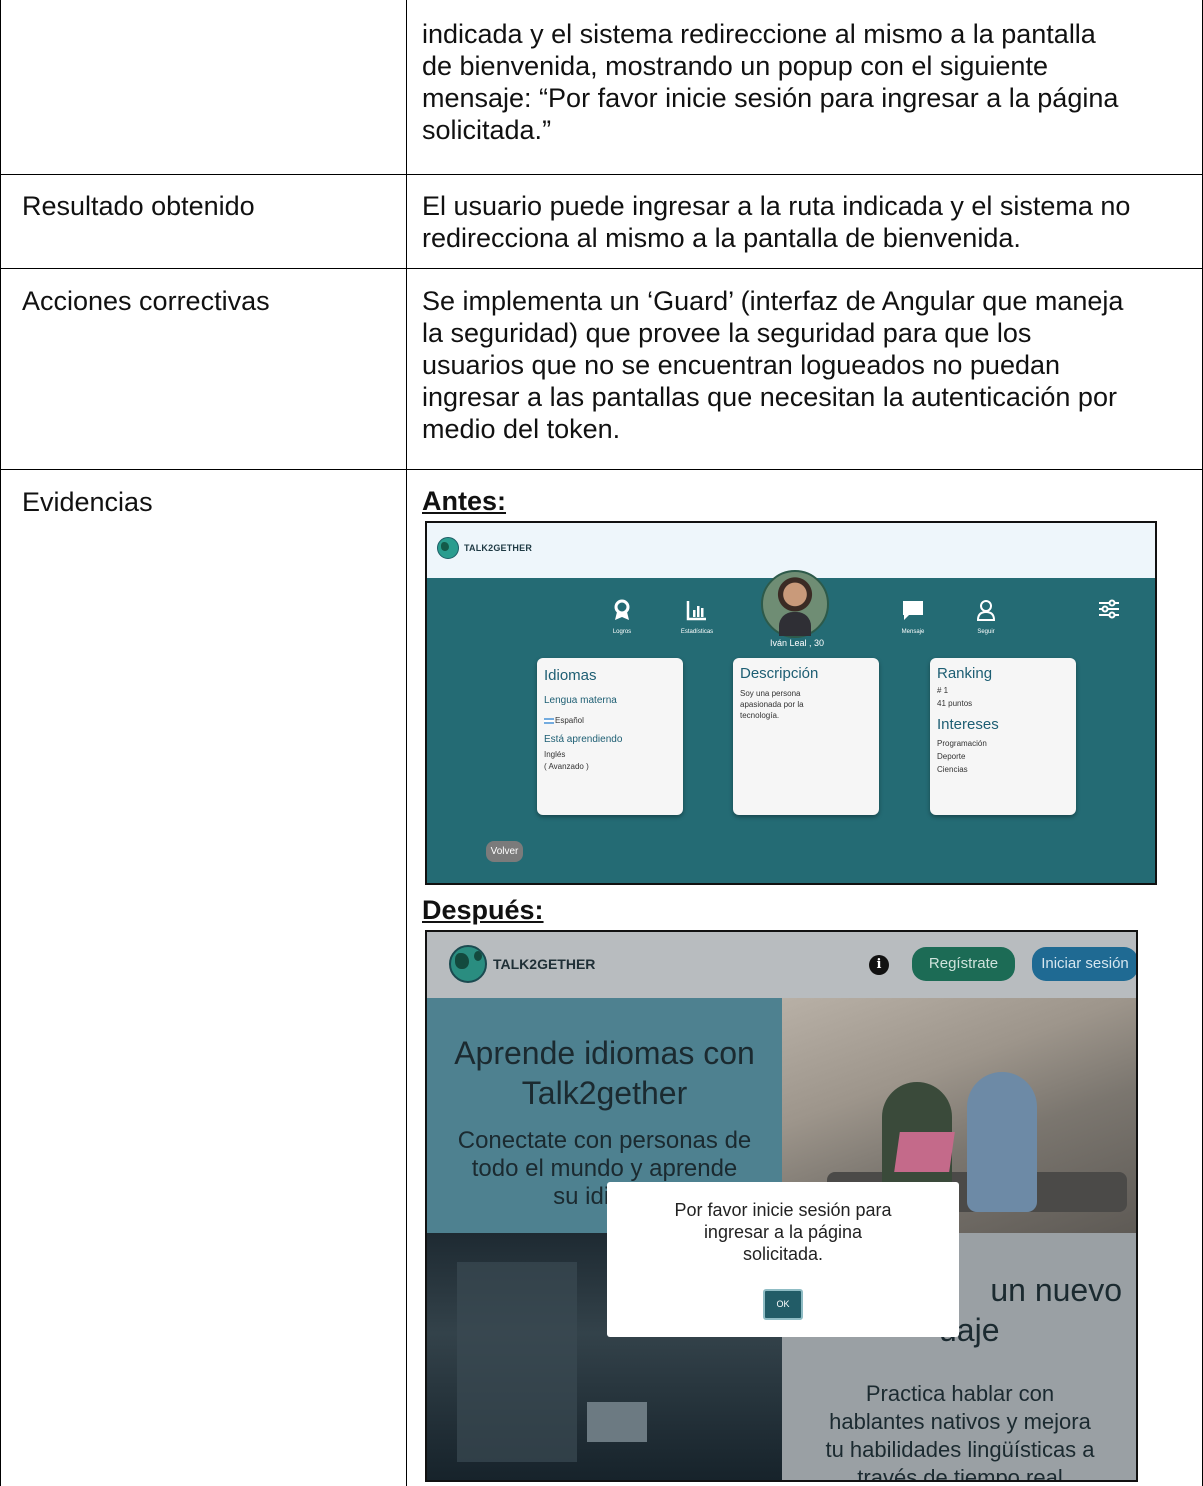 Image resolution: width=1203 pixels, height=1486 pixels. What do you see at coordinates (913, 613) in the screenshot?
I see `chat-bubble-icon` at bounding box center [913, 613].